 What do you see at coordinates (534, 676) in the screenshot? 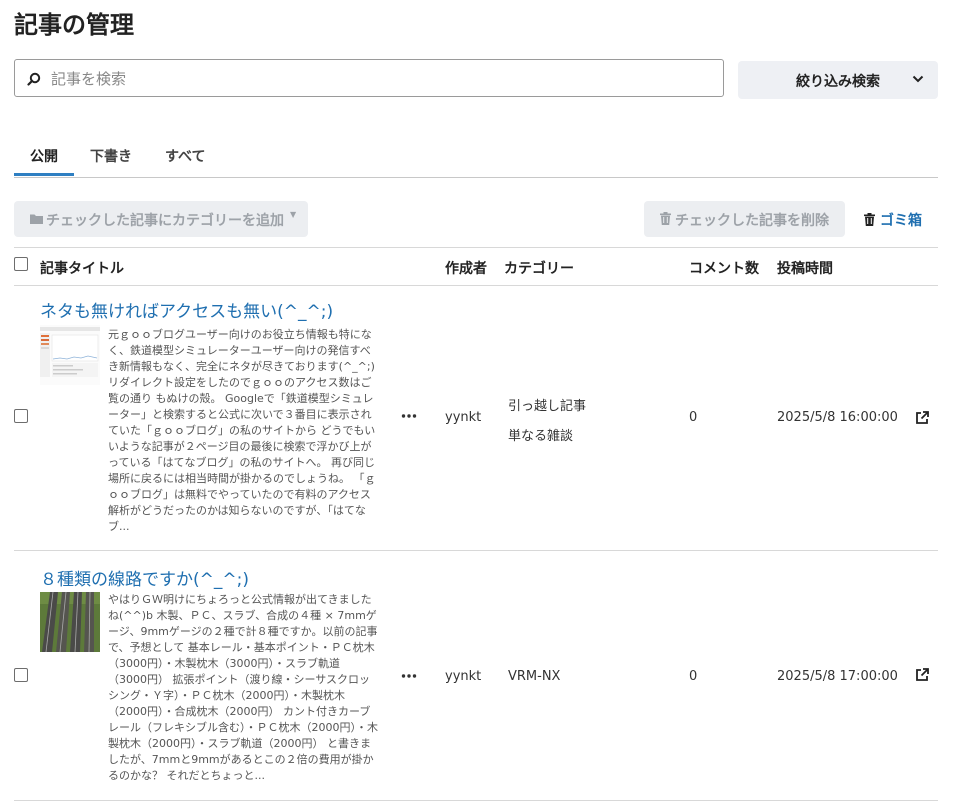
I see `post-category: VRM-NX` at bounding box center [534, 676].